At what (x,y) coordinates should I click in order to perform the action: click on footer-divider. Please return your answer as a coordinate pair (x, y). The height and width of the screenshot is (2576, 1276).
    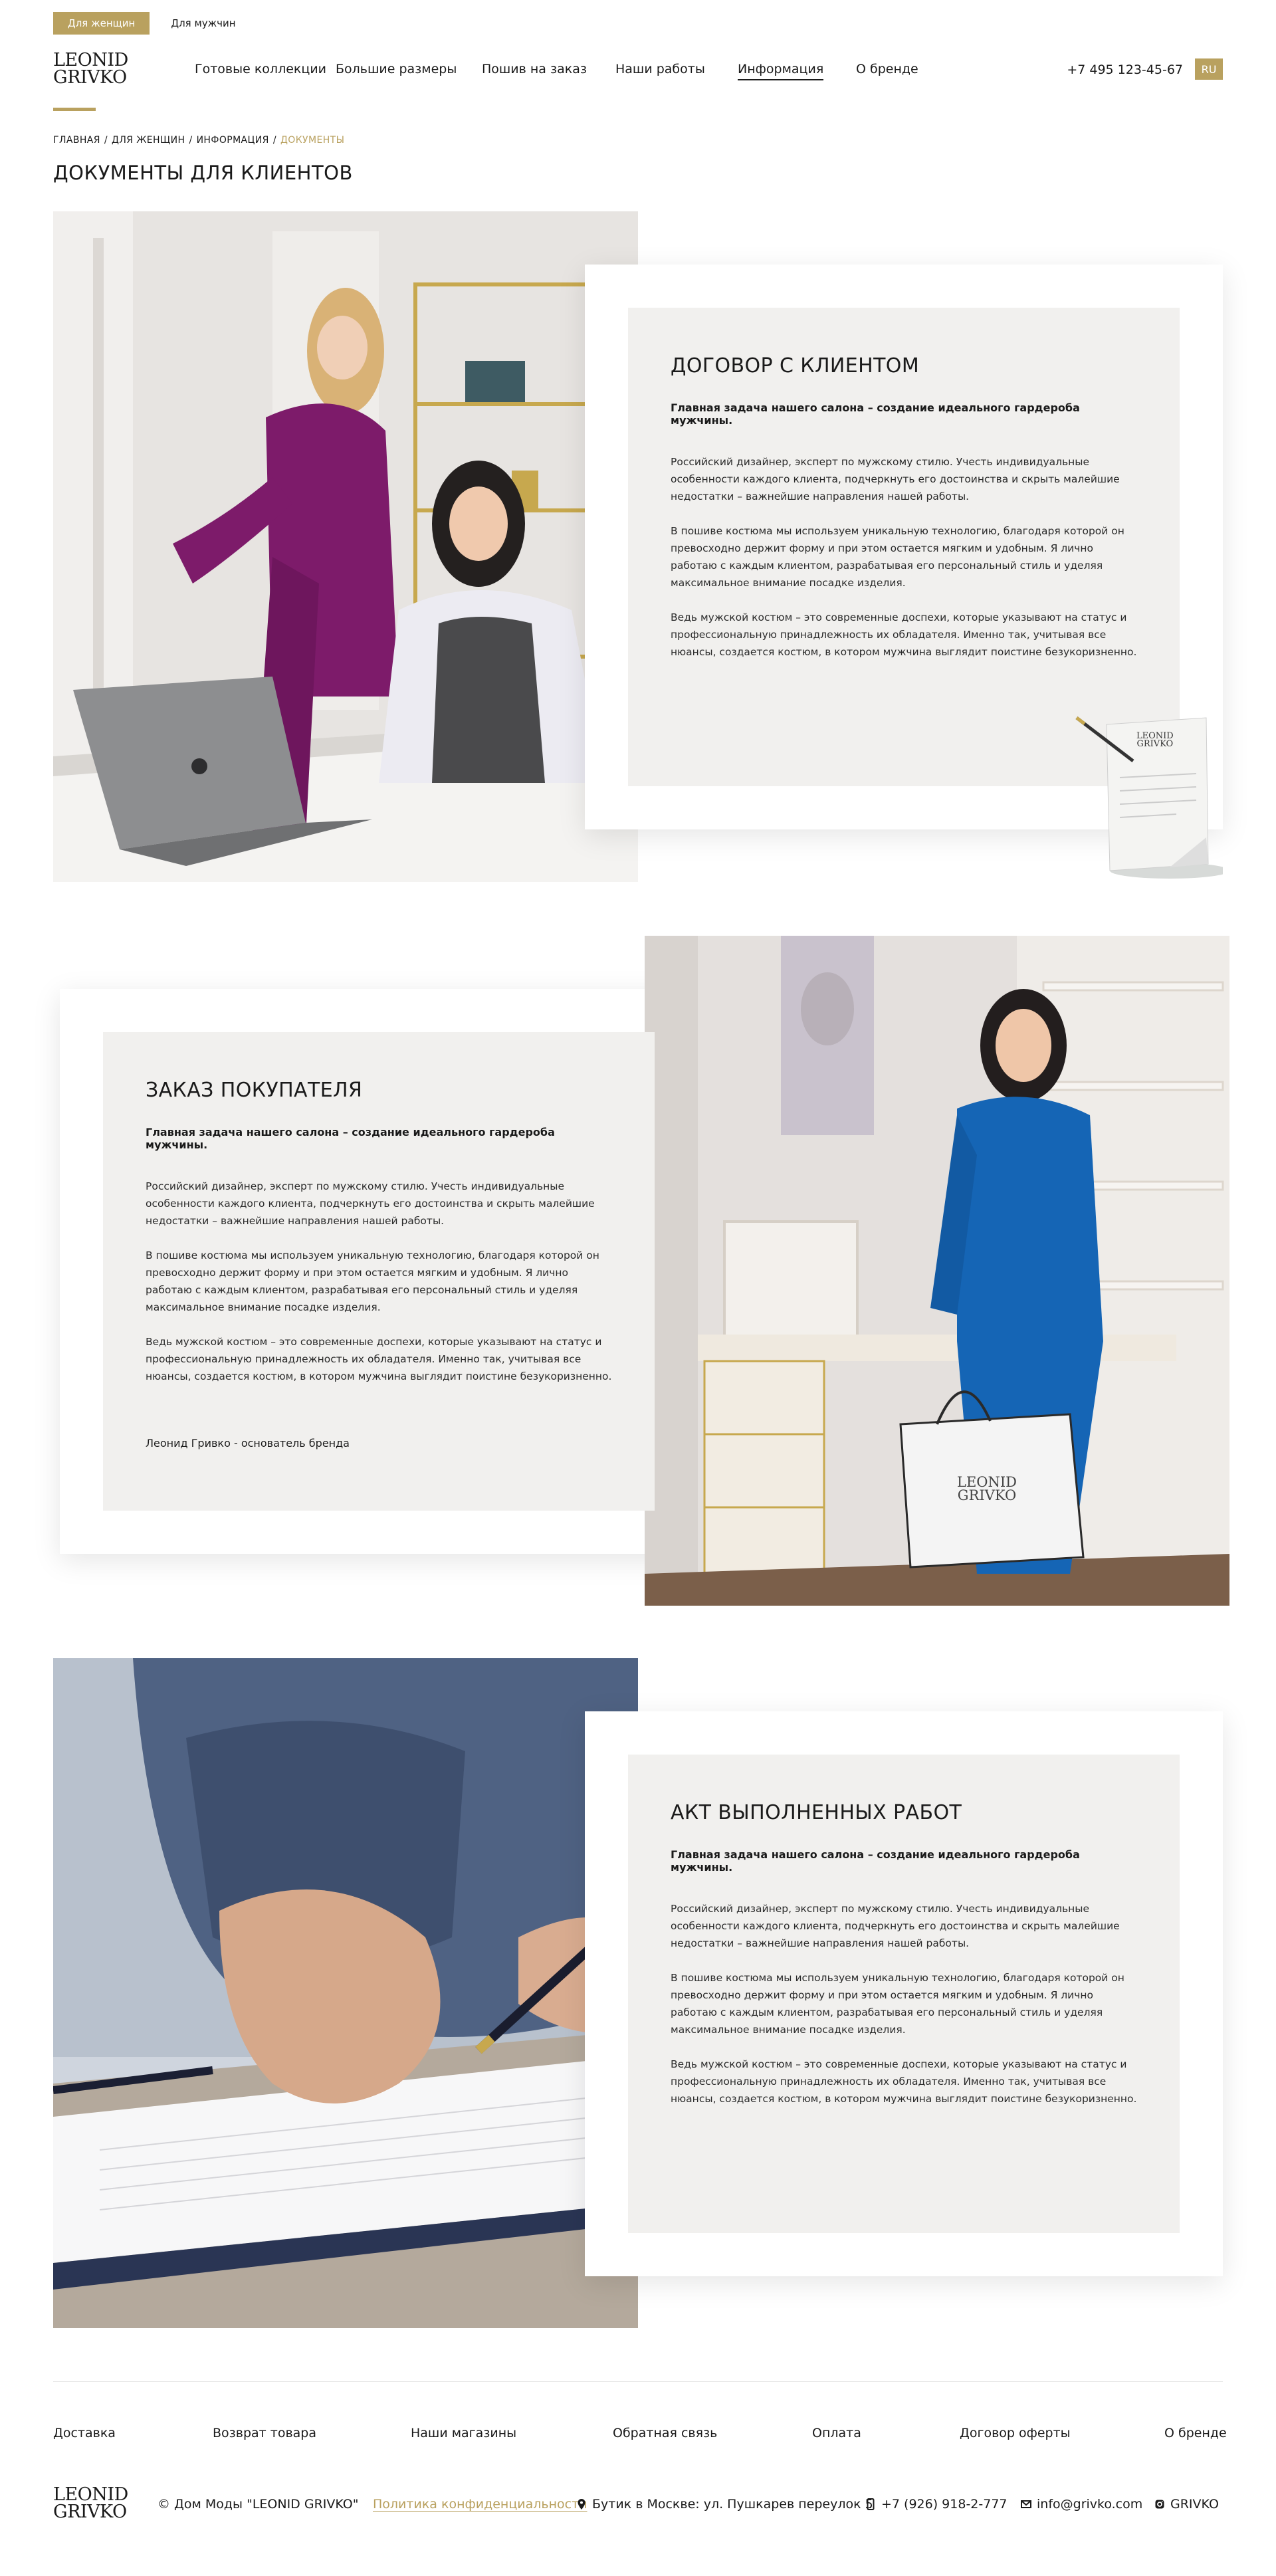
    Looking at the image, I should click on (638, 2381).